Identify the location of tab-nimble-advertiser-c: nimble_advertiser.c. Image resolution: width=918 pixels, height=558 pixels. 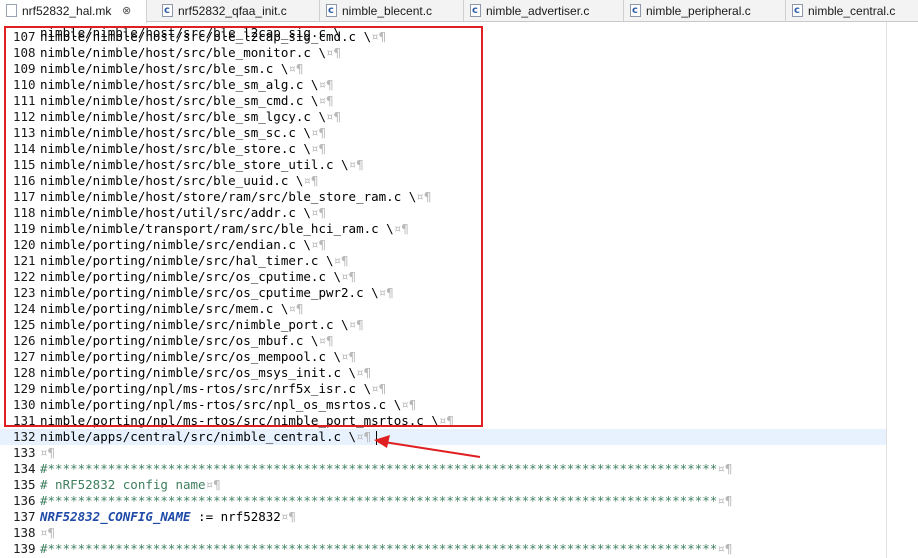
(544, 11).